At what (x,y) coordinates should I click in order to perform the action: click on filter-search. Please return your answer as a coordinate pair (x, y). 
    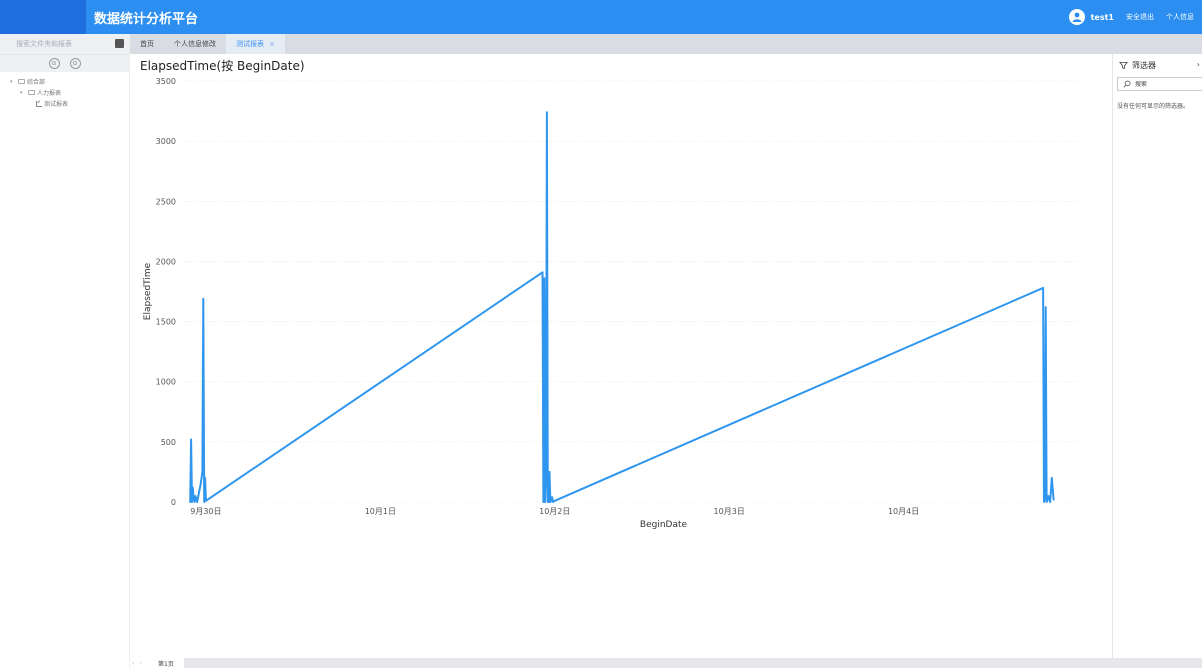
    Looking at the image, I should click on (1159, 84).